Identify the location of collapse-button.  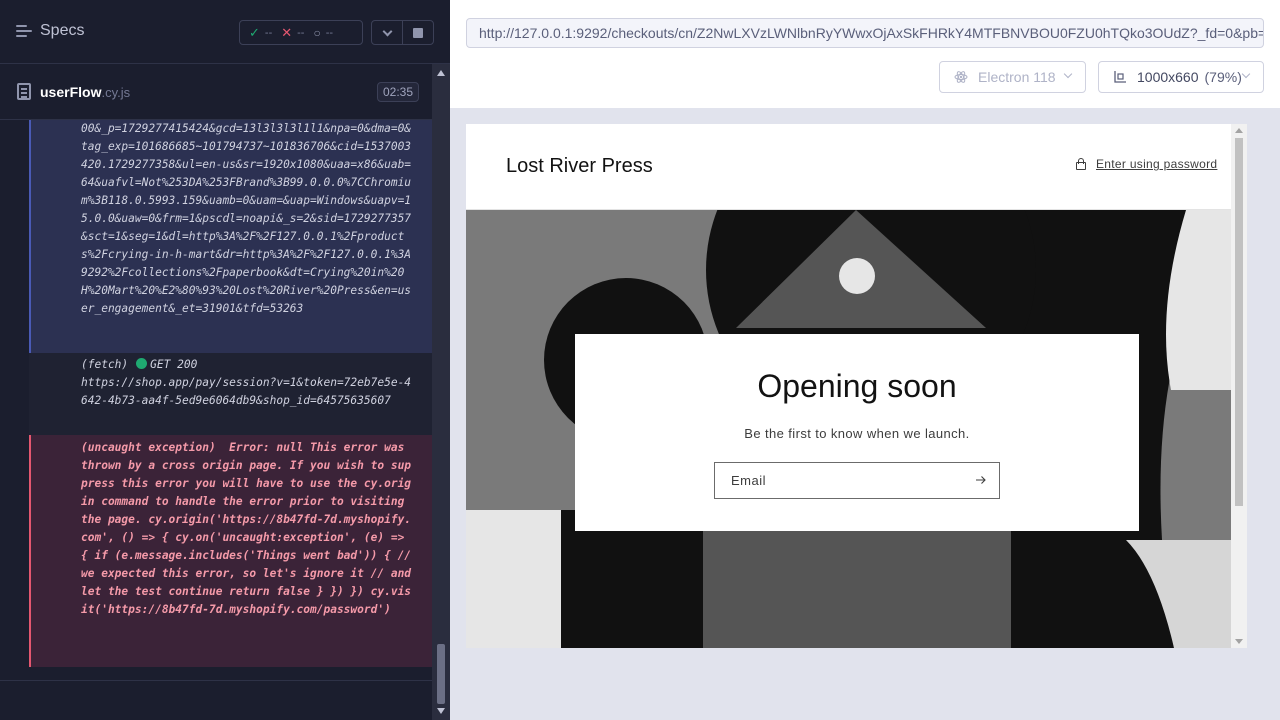
(387, 32).